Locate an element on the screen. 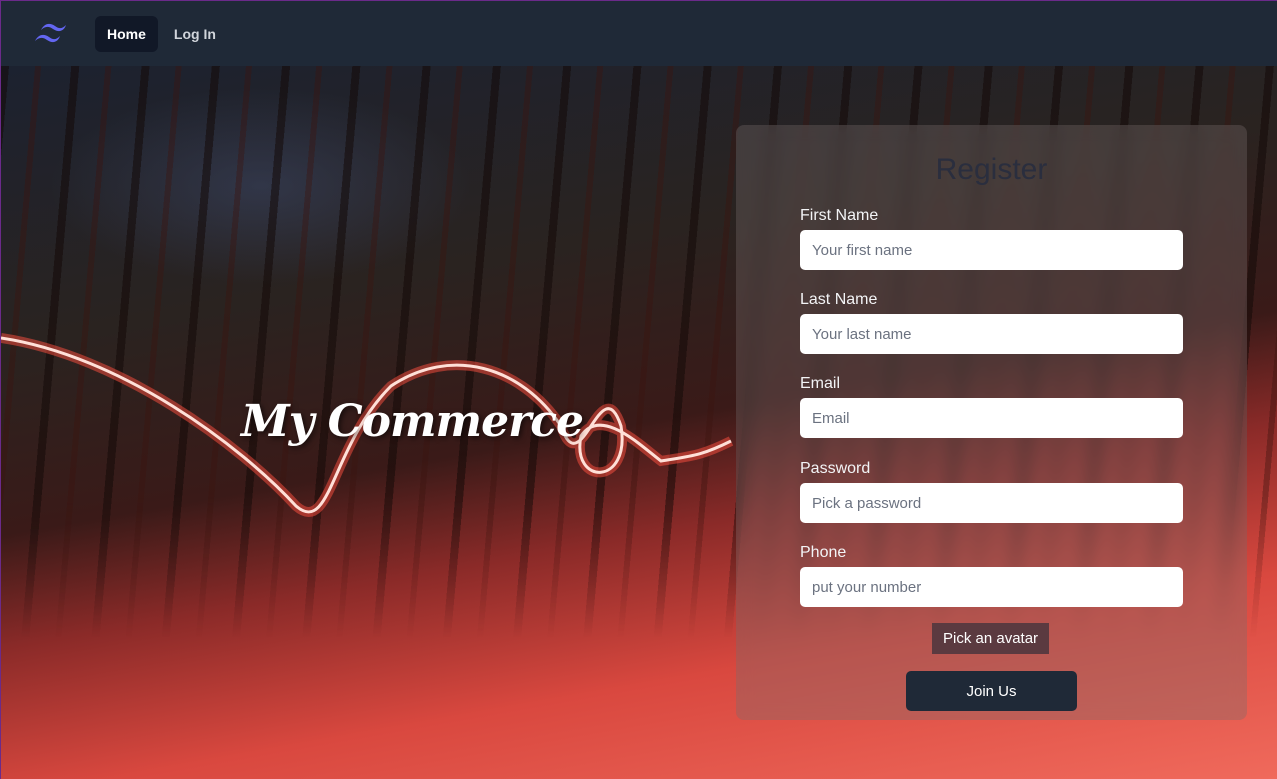 The height and width of the screenshot is (779, 1277). last-name-label: Last Name is located at coordinates (839, 299).